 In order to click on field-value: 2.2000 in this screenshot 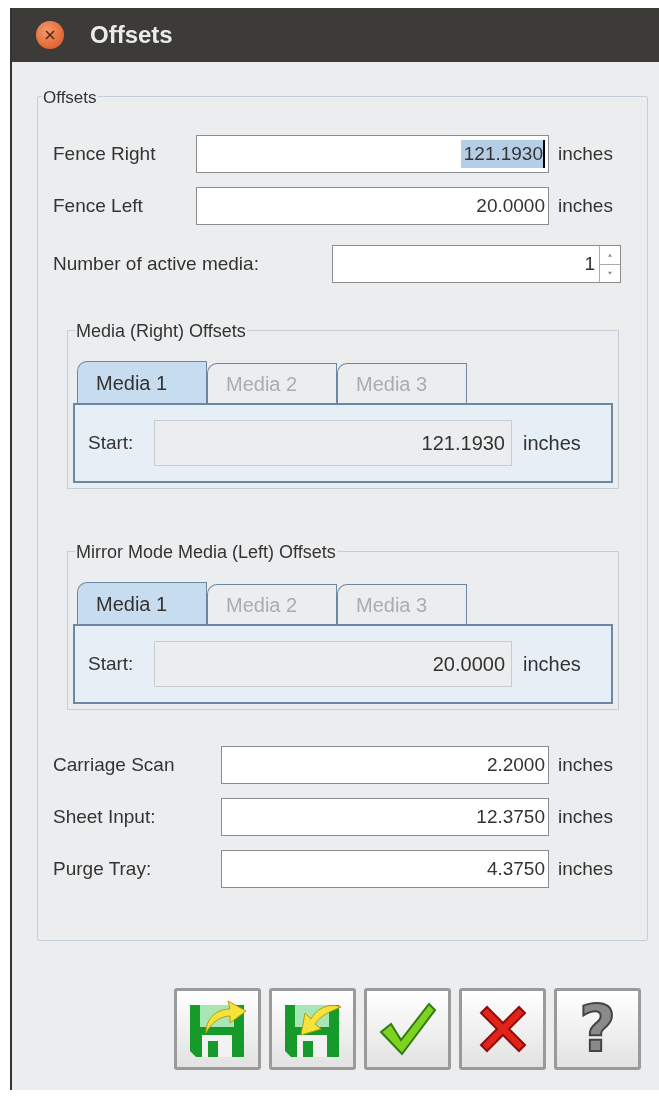, I will do `click(515, 764)`.